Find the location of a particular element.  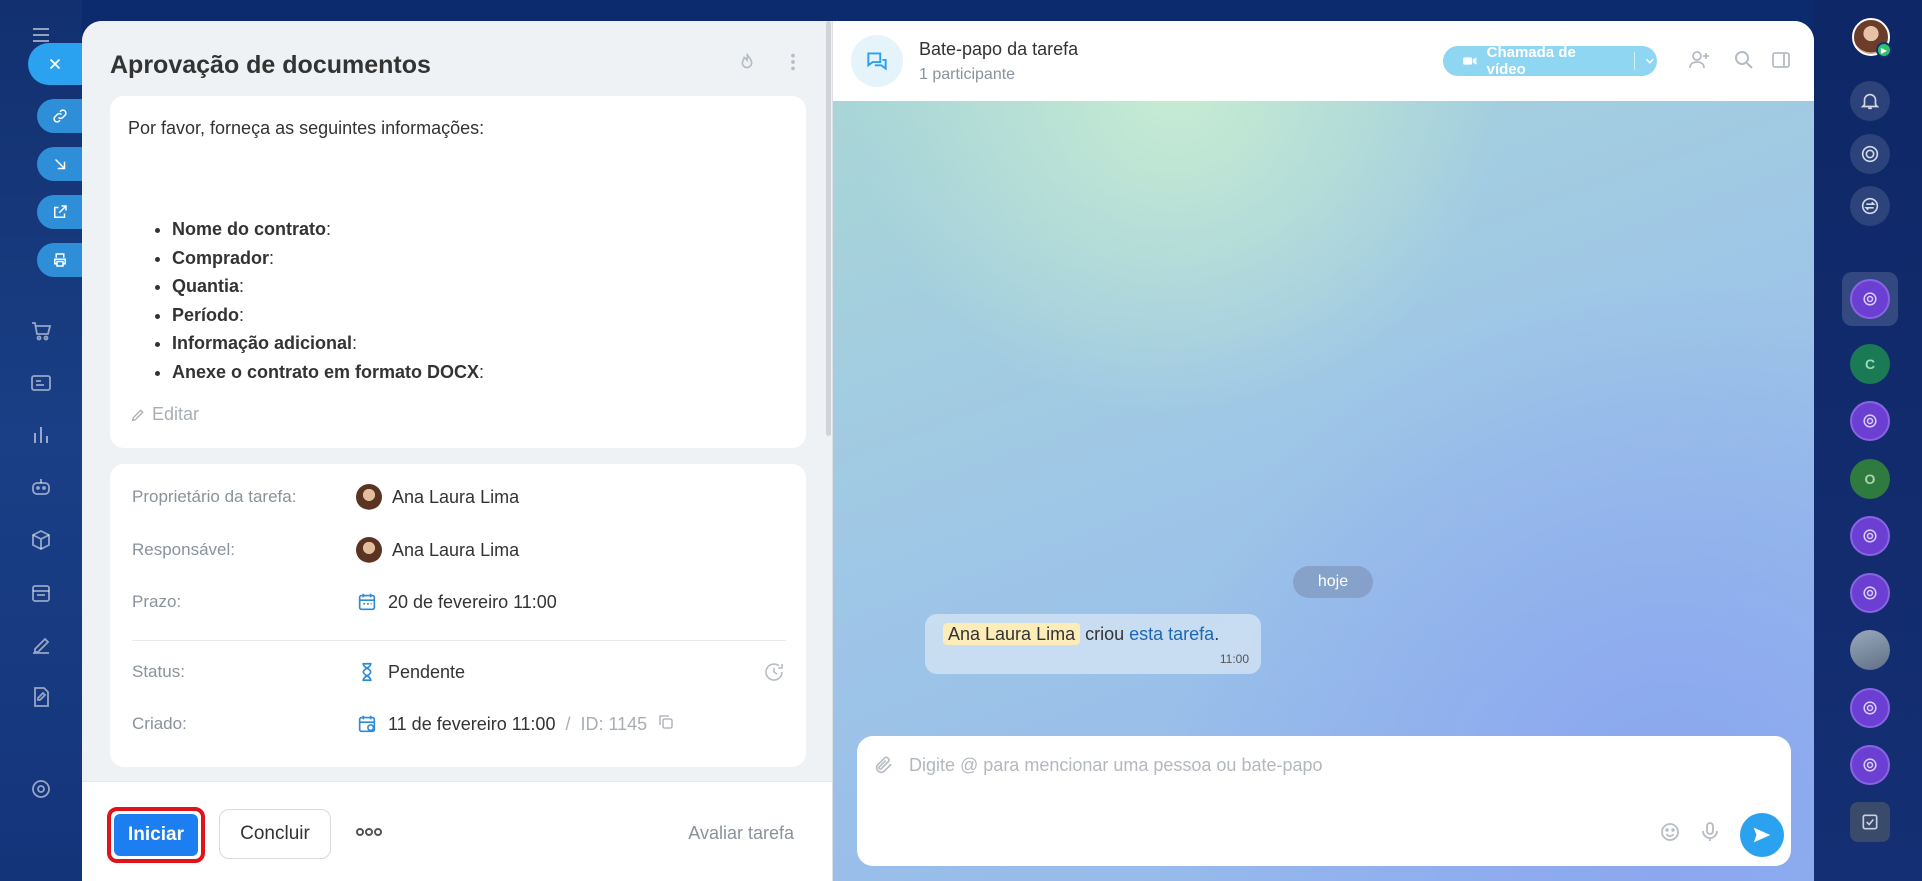

printer-icon is located at coordinates (59, 260).